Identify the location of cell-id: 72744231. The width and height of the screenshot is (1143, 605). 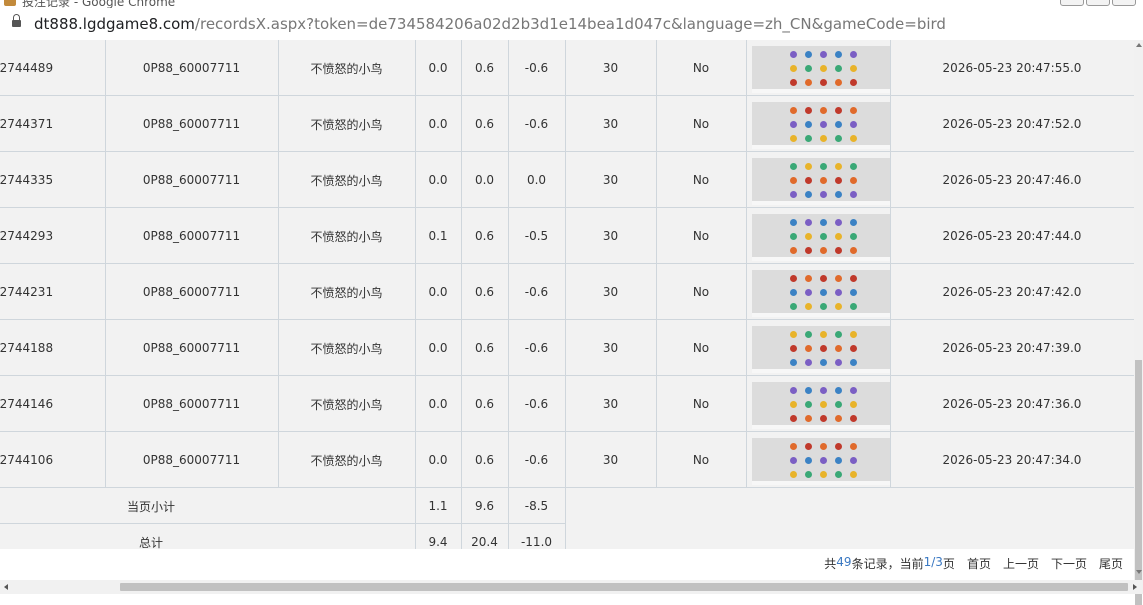
(27, 292).